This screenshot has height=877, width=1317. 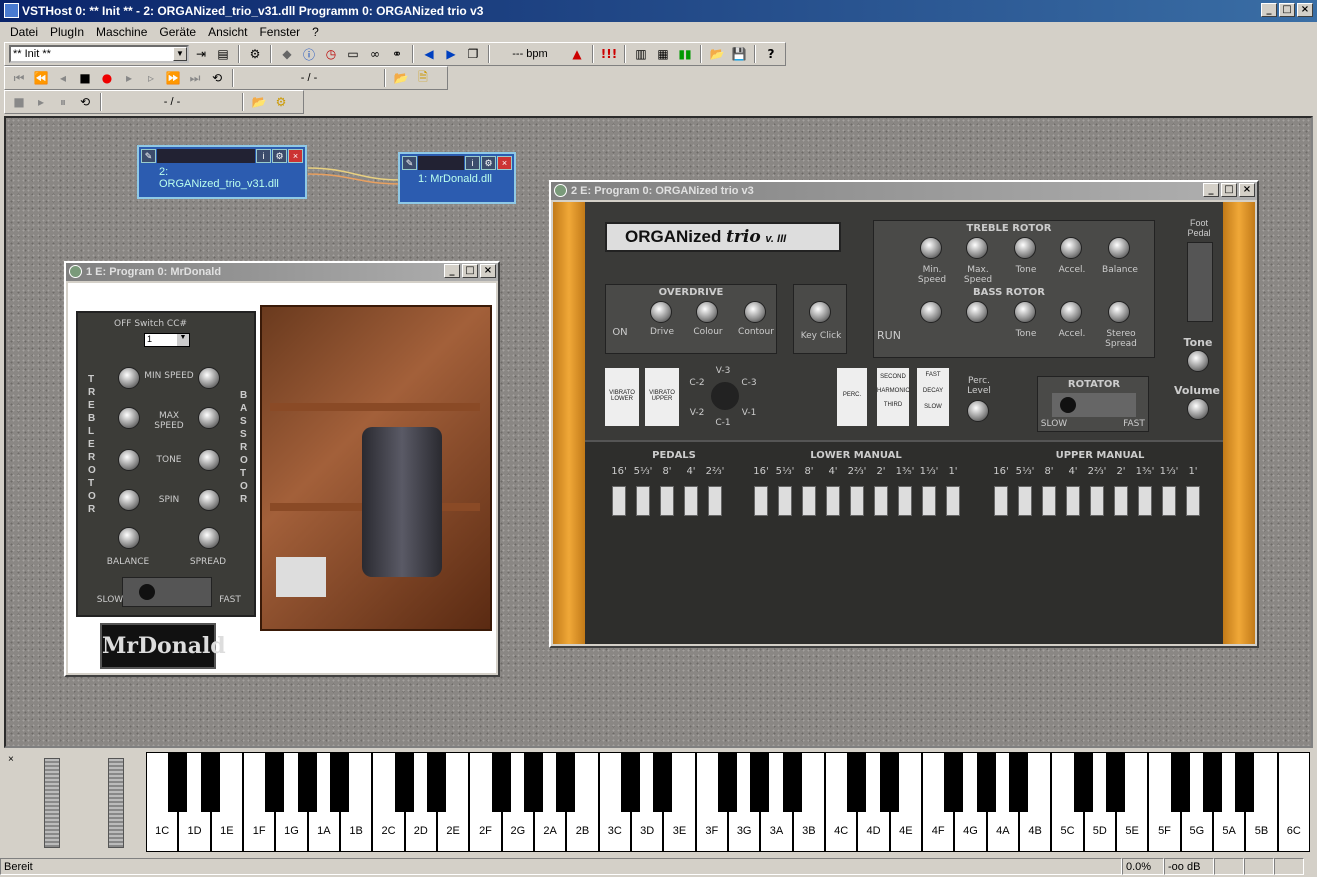 What do you see at coordinates (67, 32) in the screenshot?
I see `menu-plugin: PlugIn` at bounding box center [67, 32].